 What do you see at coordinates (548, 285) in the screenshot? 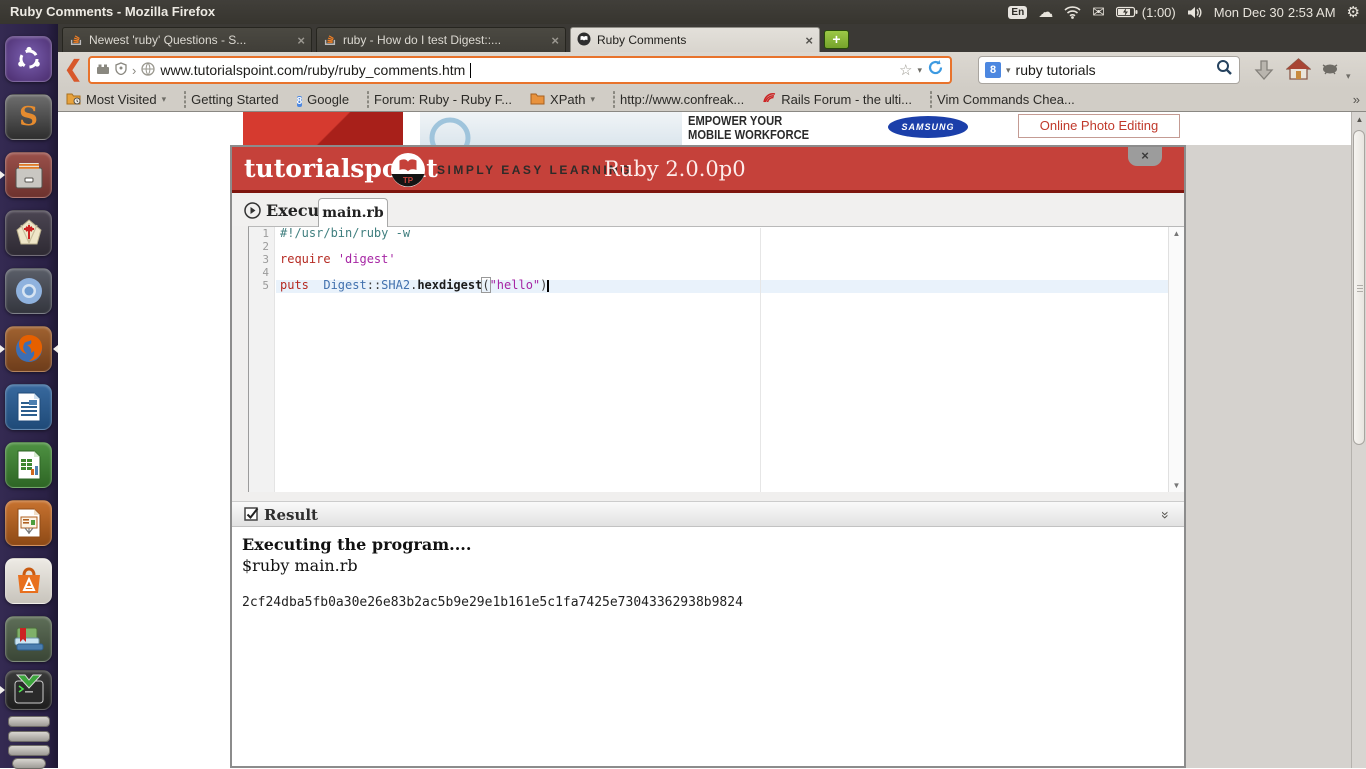
I see `editor-caret` at bounding box center [548, 285].